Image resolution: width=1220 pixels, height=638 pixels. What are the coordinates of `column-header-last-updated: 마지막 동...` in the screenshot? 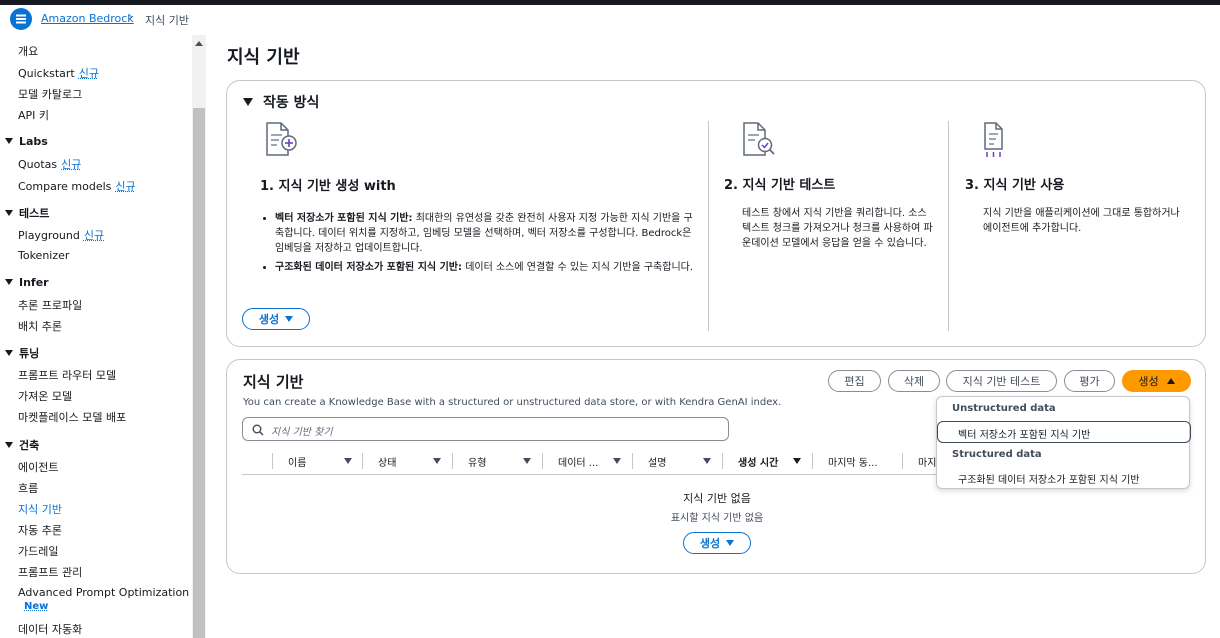 It's located at (853, 461).